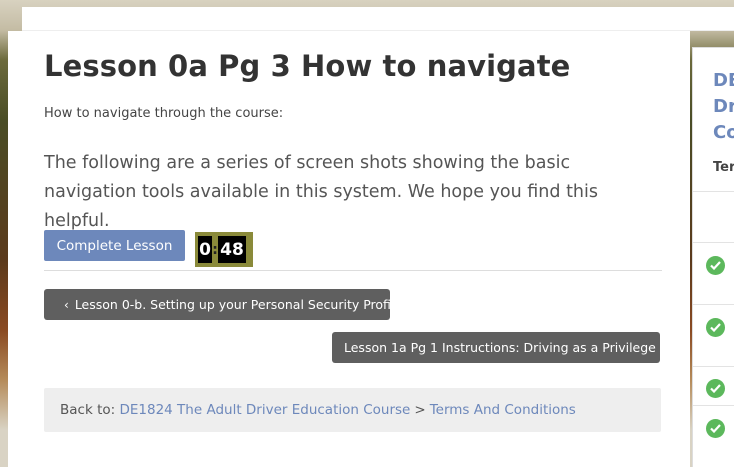  Describe the element at coordinates (307, 66) in the screenshot. I see `page-title: Lesson 0a Pg 3 How to navigate` at that location.